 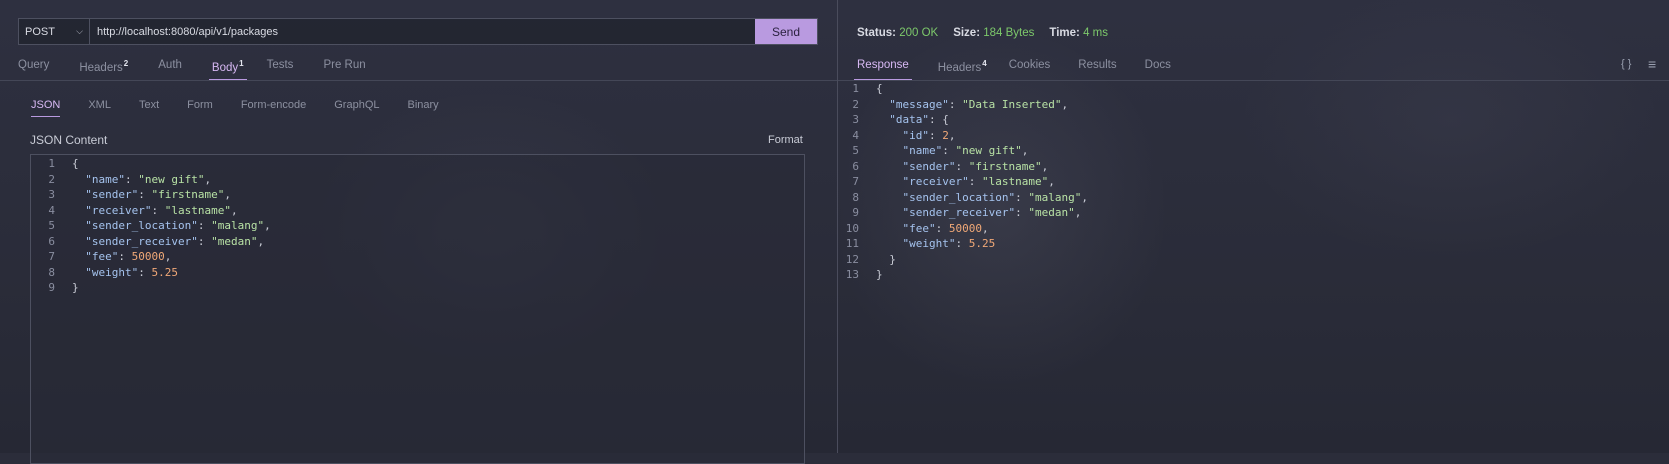 I want to click on response-line: 2 "message": "Data Inserted",, so click(x=961, y=105).